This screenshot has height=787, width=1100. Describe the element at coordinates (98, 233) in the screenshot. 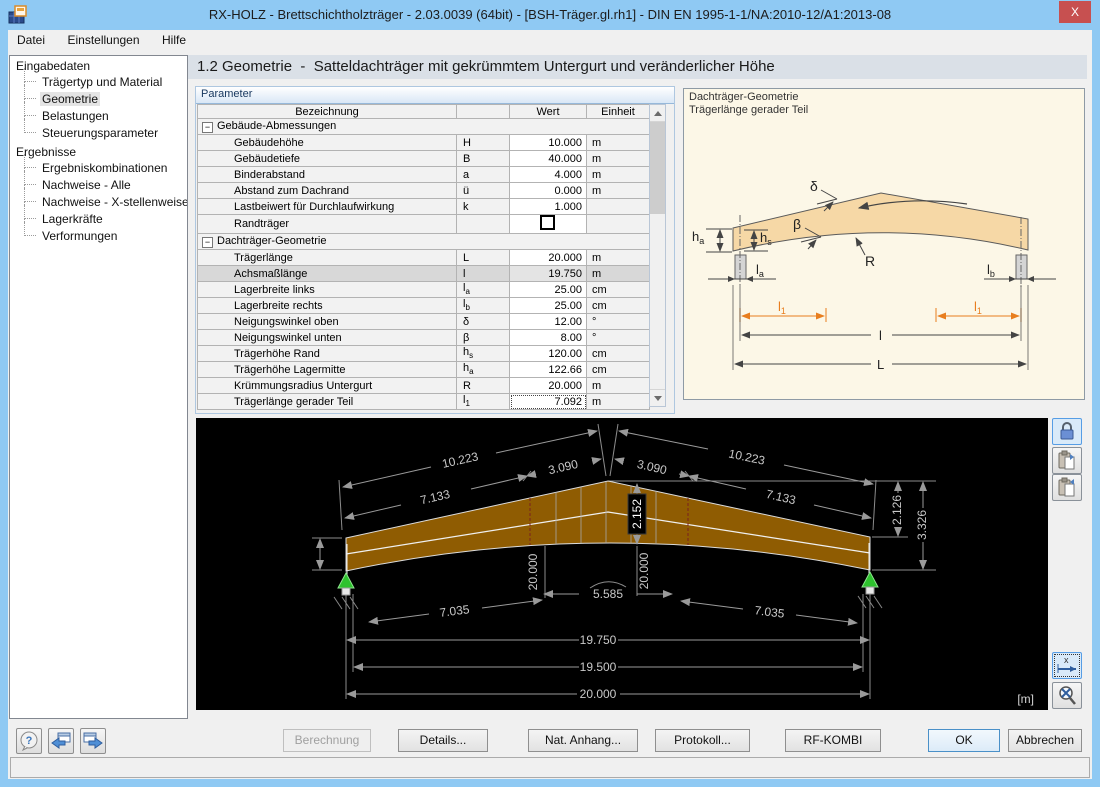

I see `sidebar-item-verformungen: Verformungen` at that location.